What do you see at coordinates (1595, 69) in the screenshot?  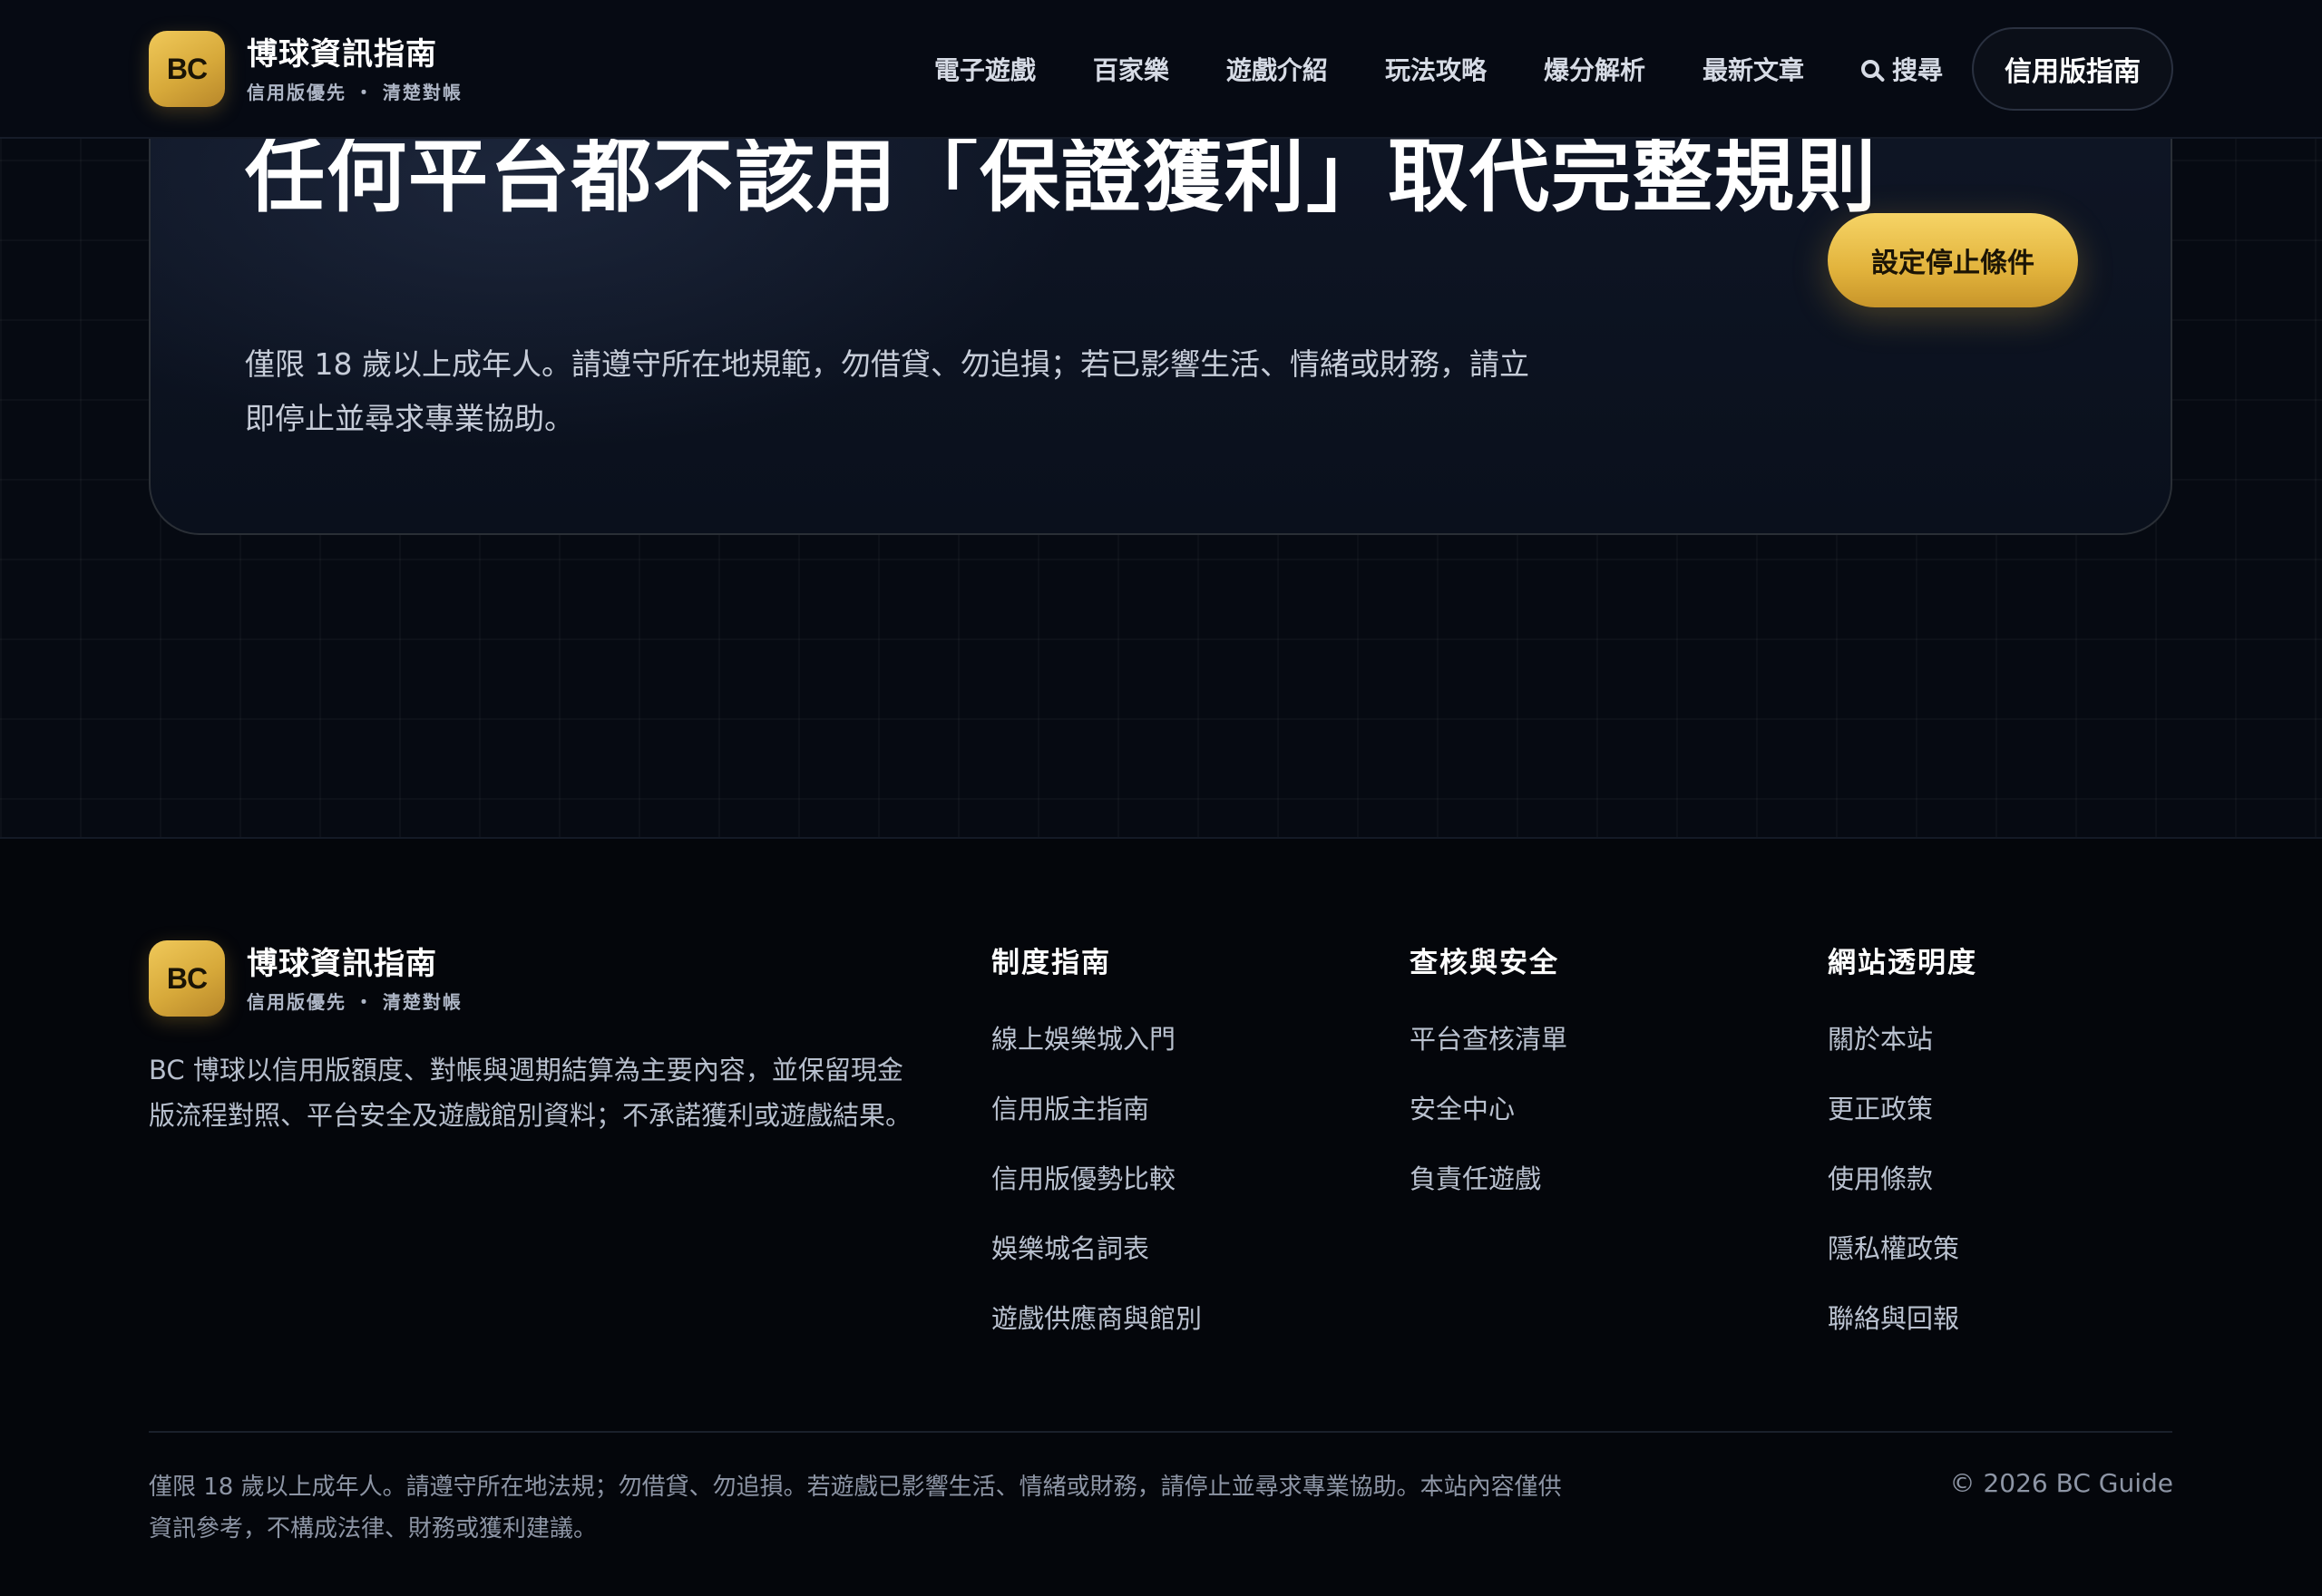 I see `nav-item-analysis: 爆分解析` at bounding box center [1595, 69].